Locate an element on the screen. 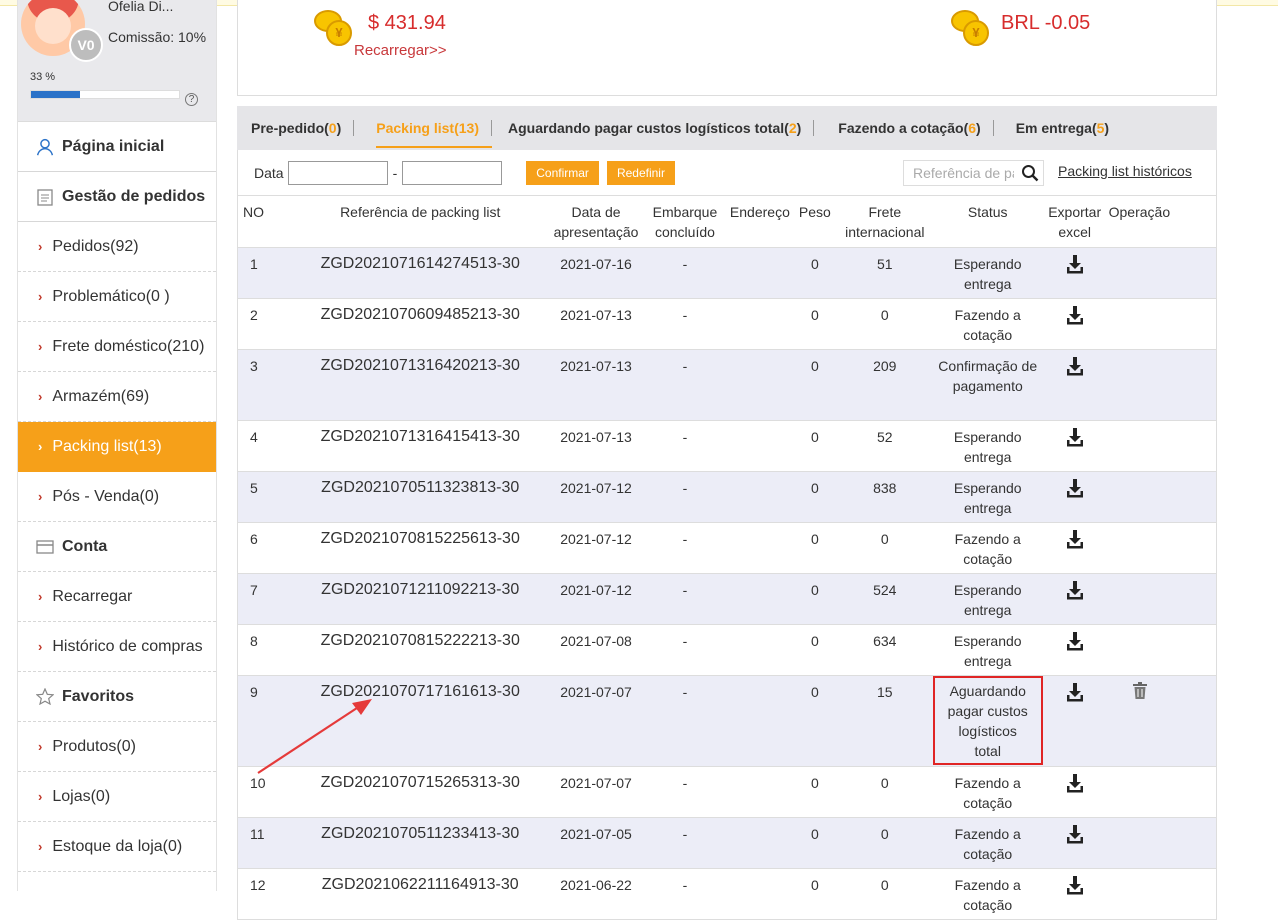  cell-no: 12 is located at coordinates (265, 894).